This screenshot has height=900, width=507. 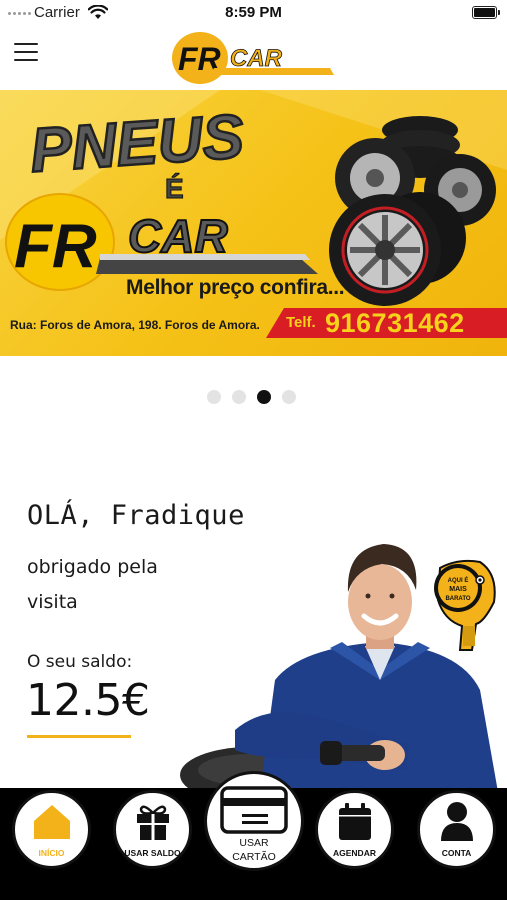 I want to click on tab-usar-saldo-label: USAR SALDO, so click(x=152, y=853).